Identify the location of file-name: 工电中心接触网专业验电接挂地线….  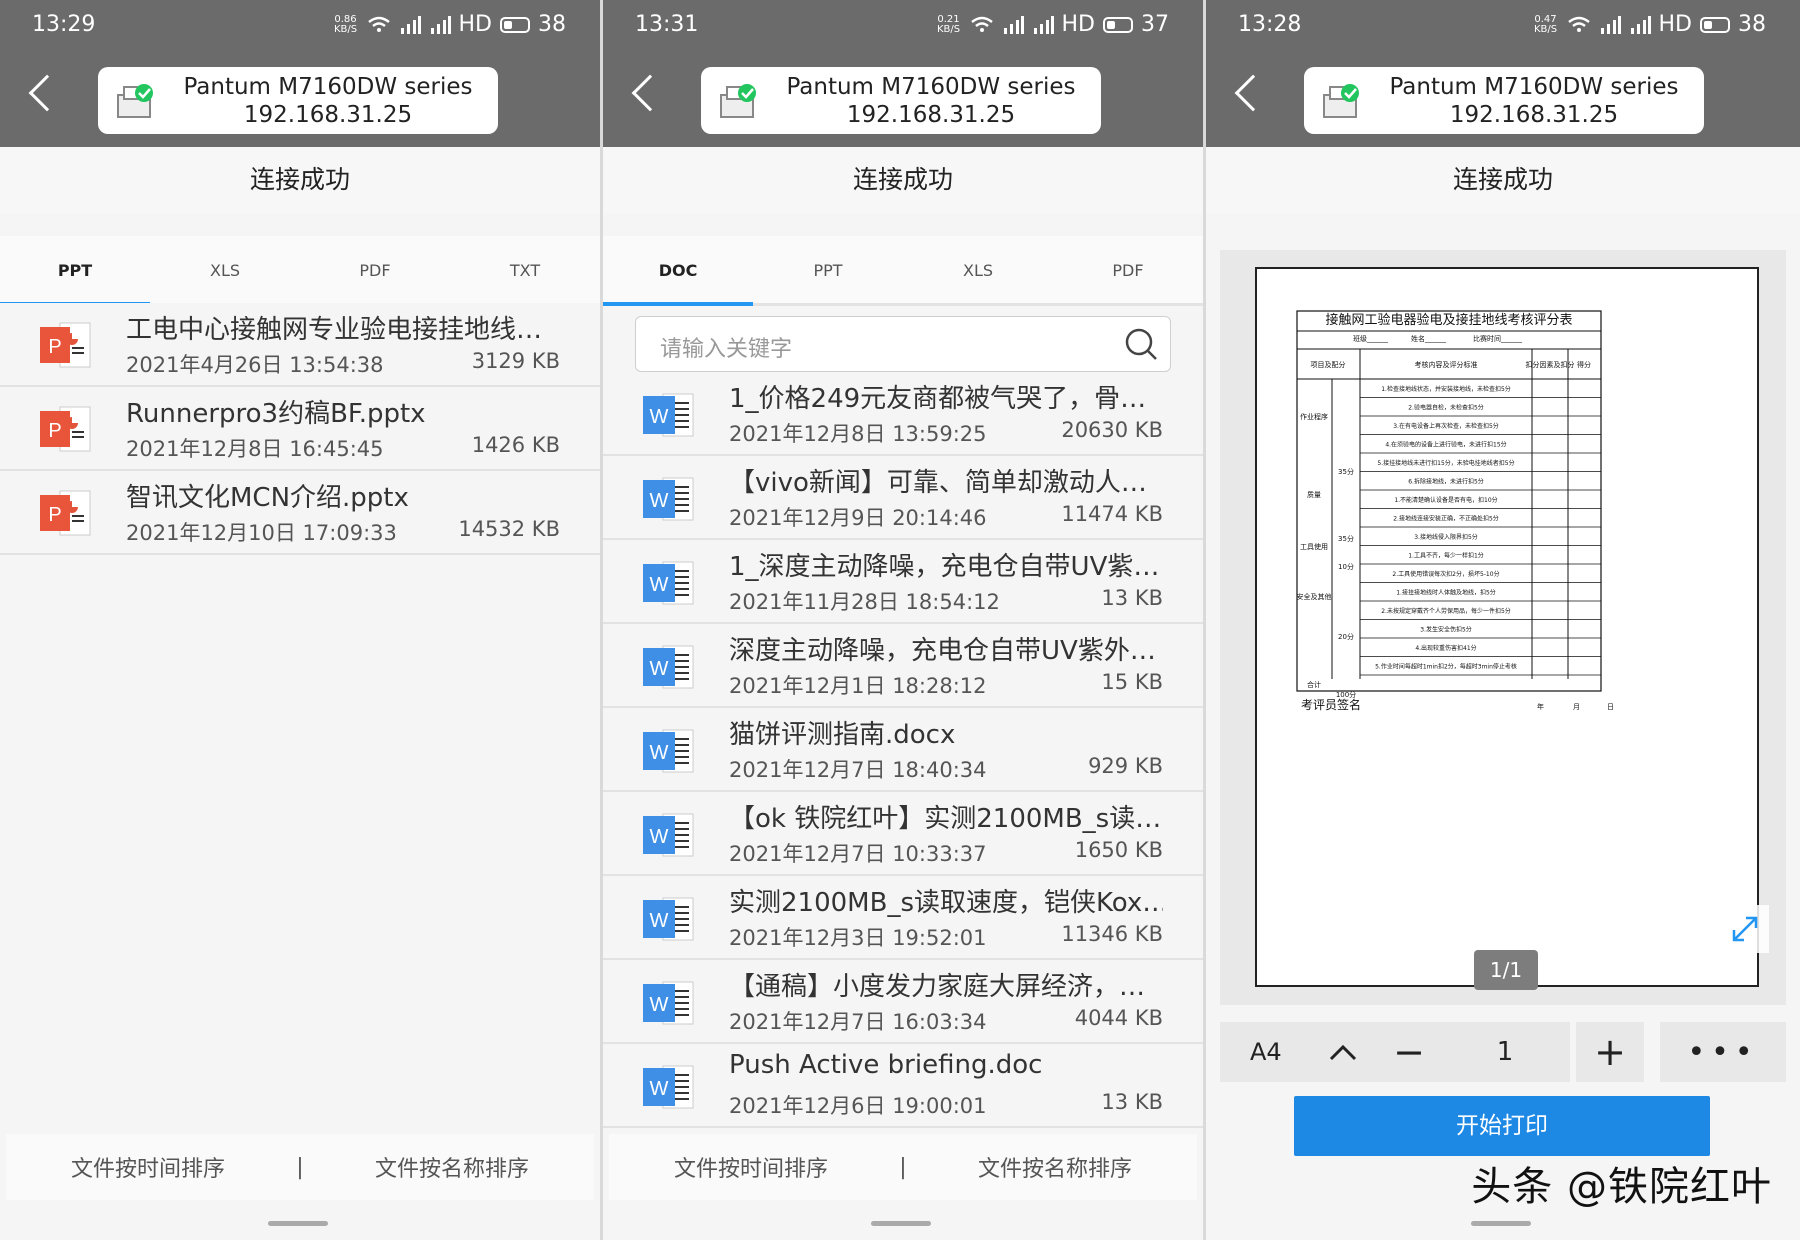
(334, 330).